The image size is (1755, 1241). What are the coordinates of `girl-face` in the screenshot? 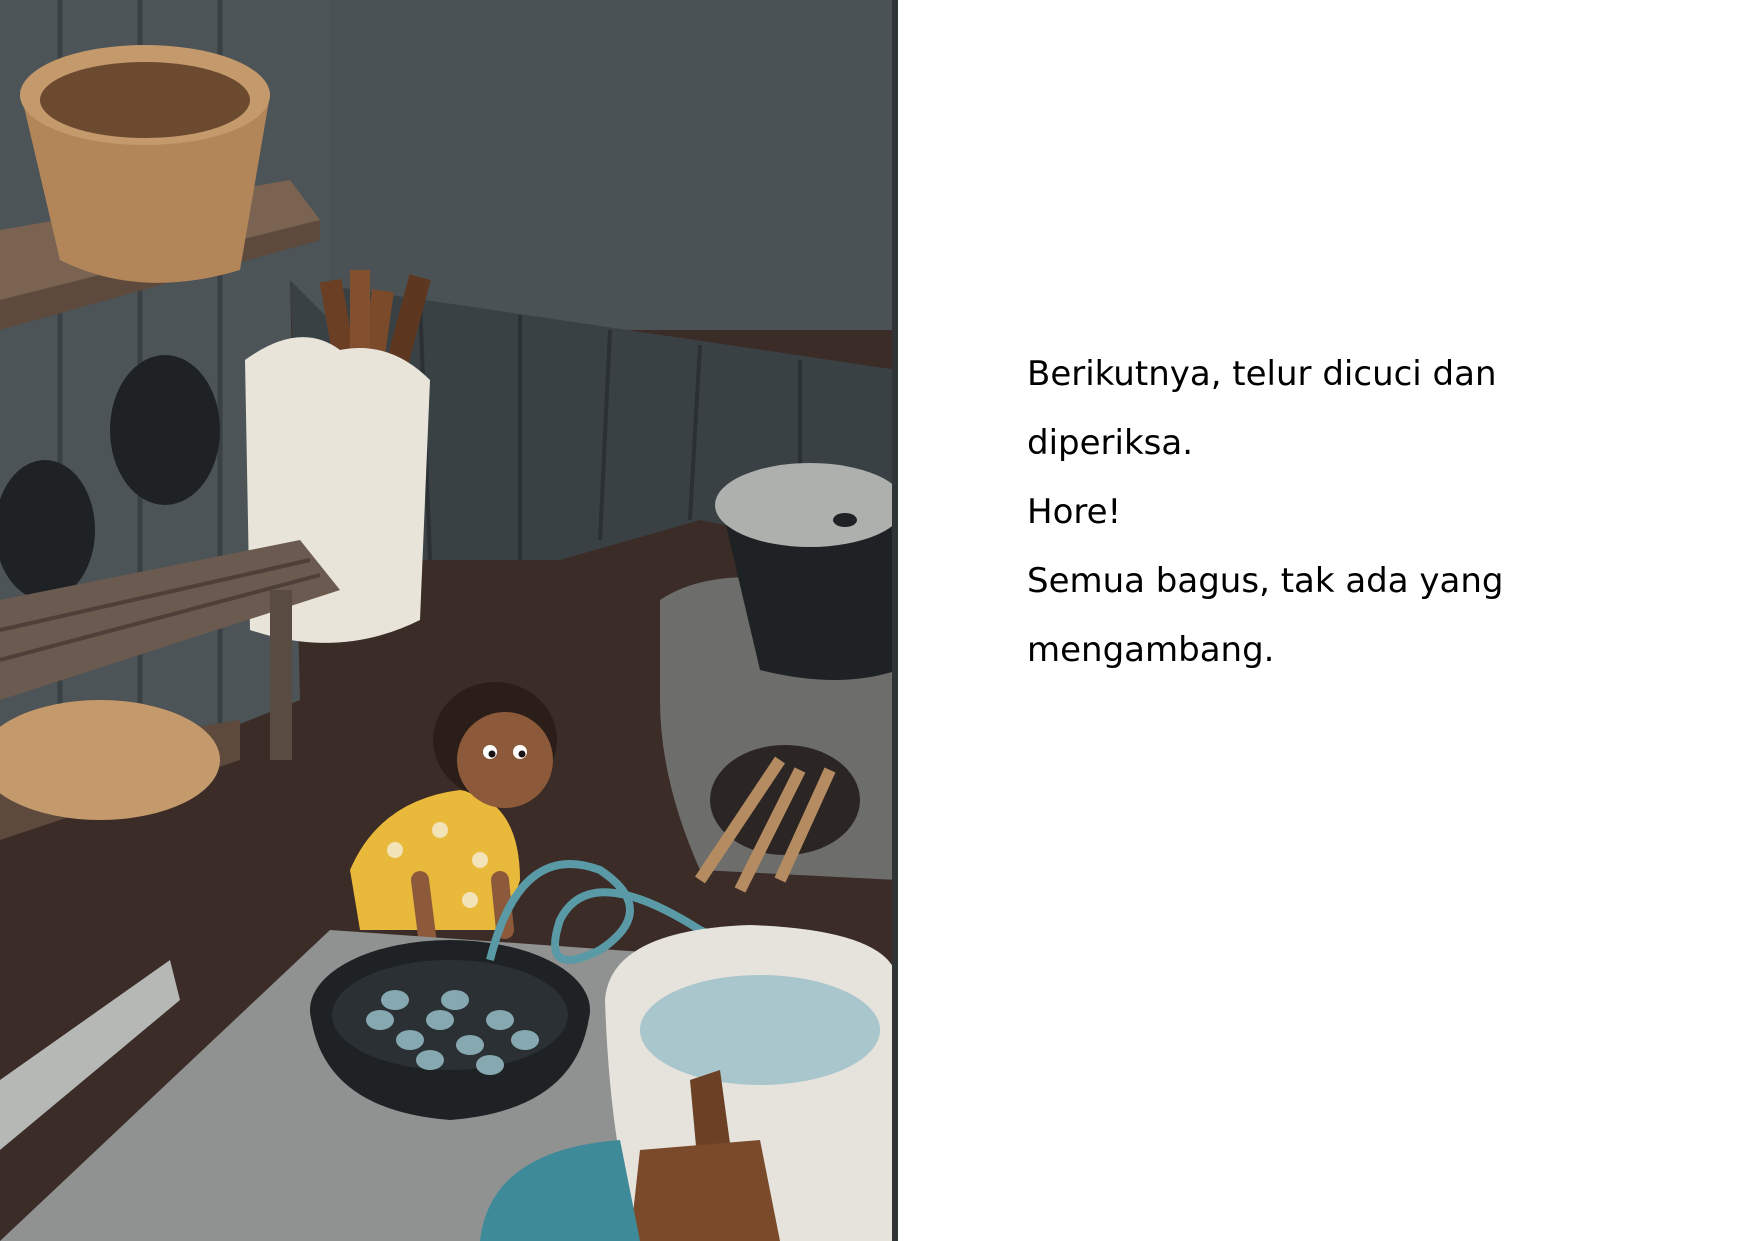 It's located at (505, 760).